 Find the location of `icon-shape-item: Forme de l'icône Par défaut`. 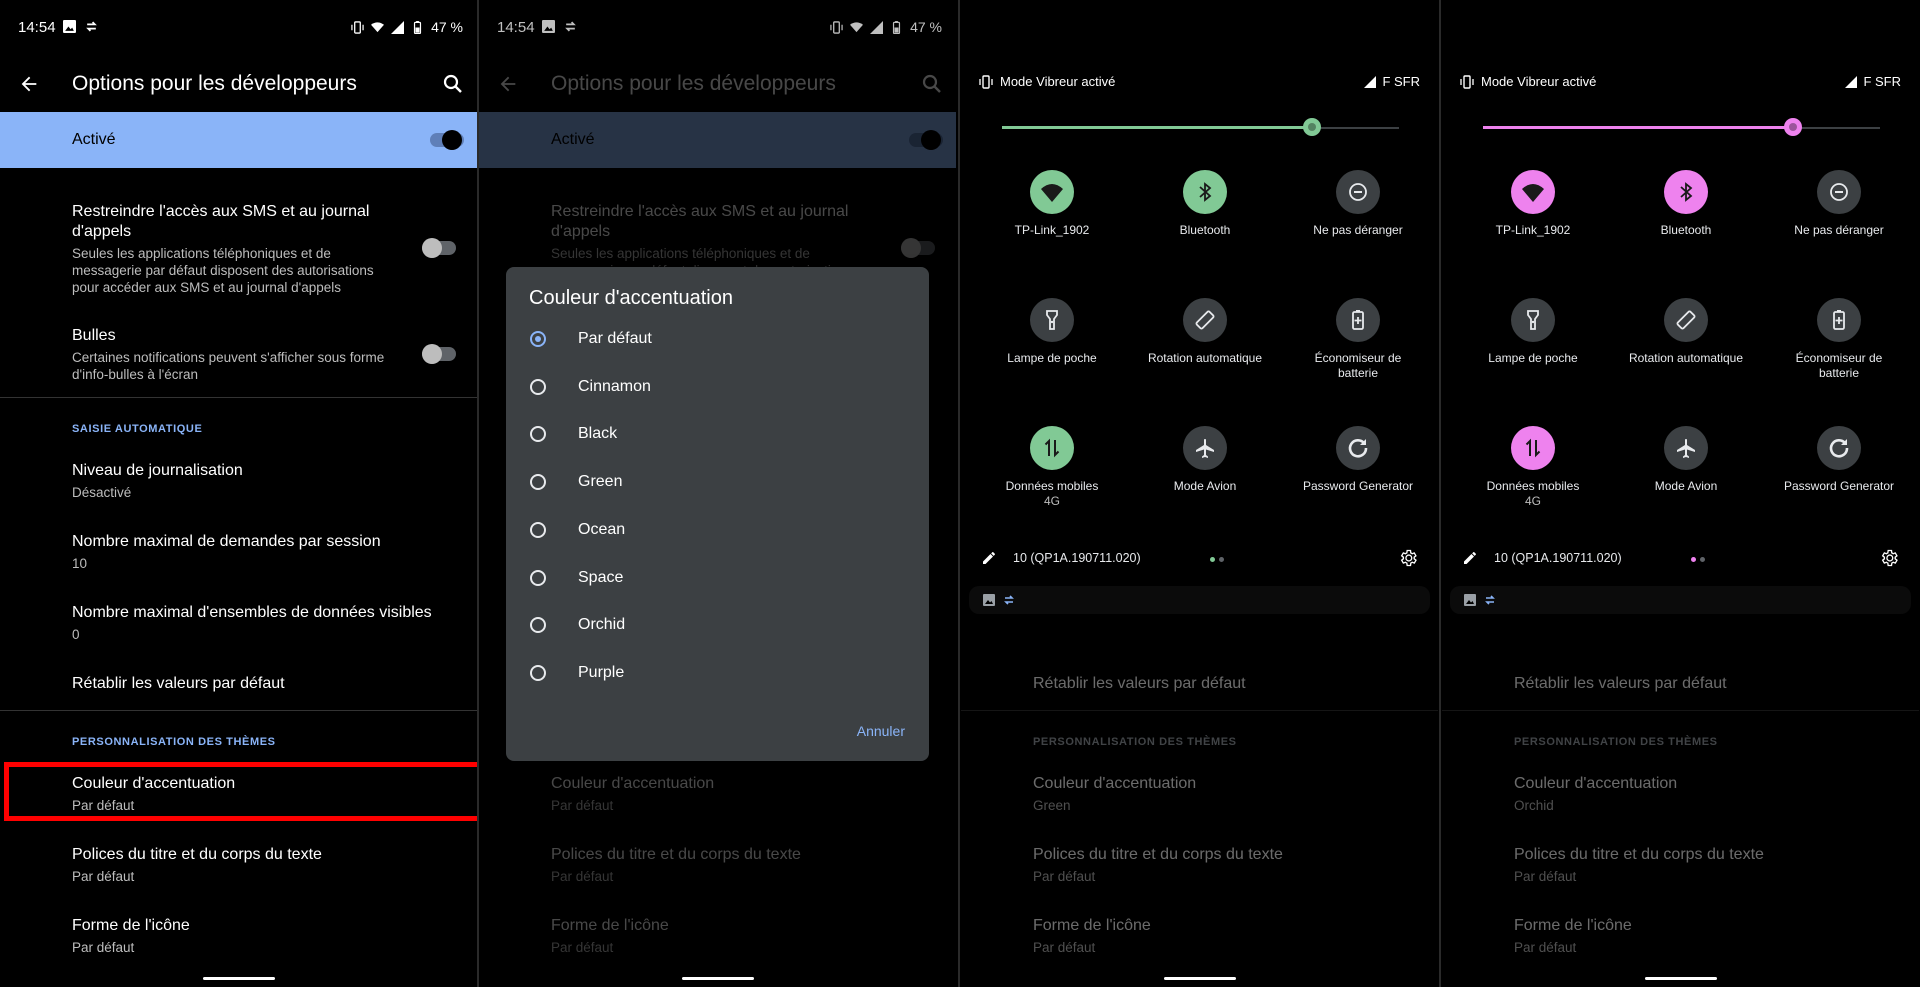

icon-shape-item: Forme de l'icône Par défaut is located at coordinates (264, 936).